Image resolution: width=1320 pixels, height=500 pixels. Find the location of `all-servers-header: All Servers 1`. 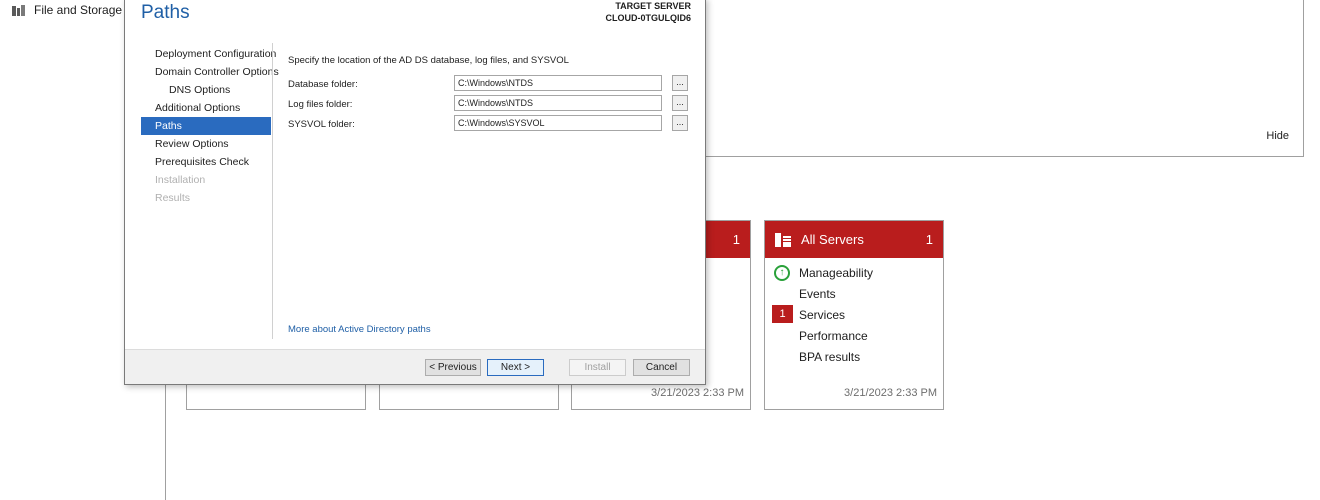

all-servers-header: All Servers 1 is located at coordinates (854, 239).